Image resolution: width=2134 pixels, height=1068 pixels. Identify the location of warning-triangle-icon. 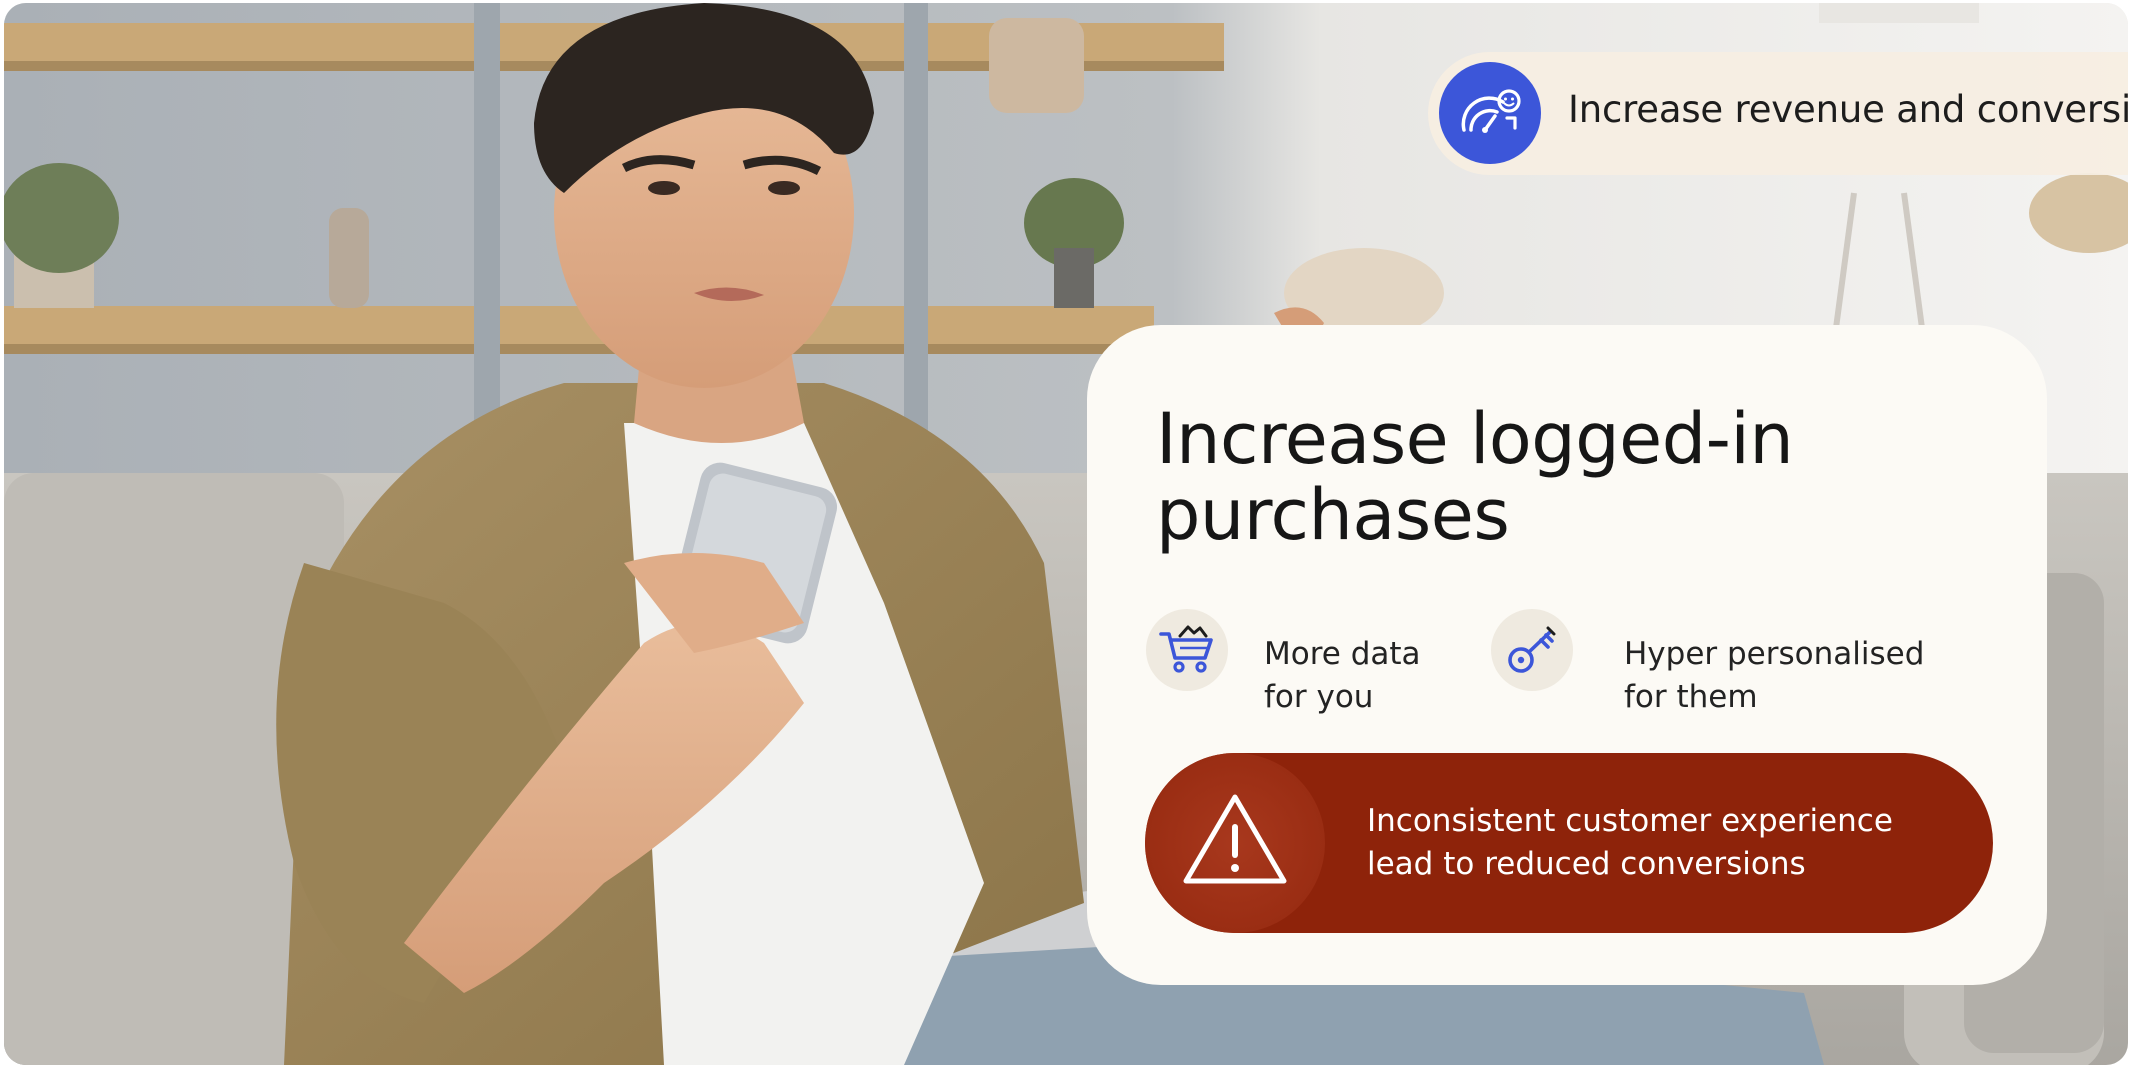
(1235, 839).